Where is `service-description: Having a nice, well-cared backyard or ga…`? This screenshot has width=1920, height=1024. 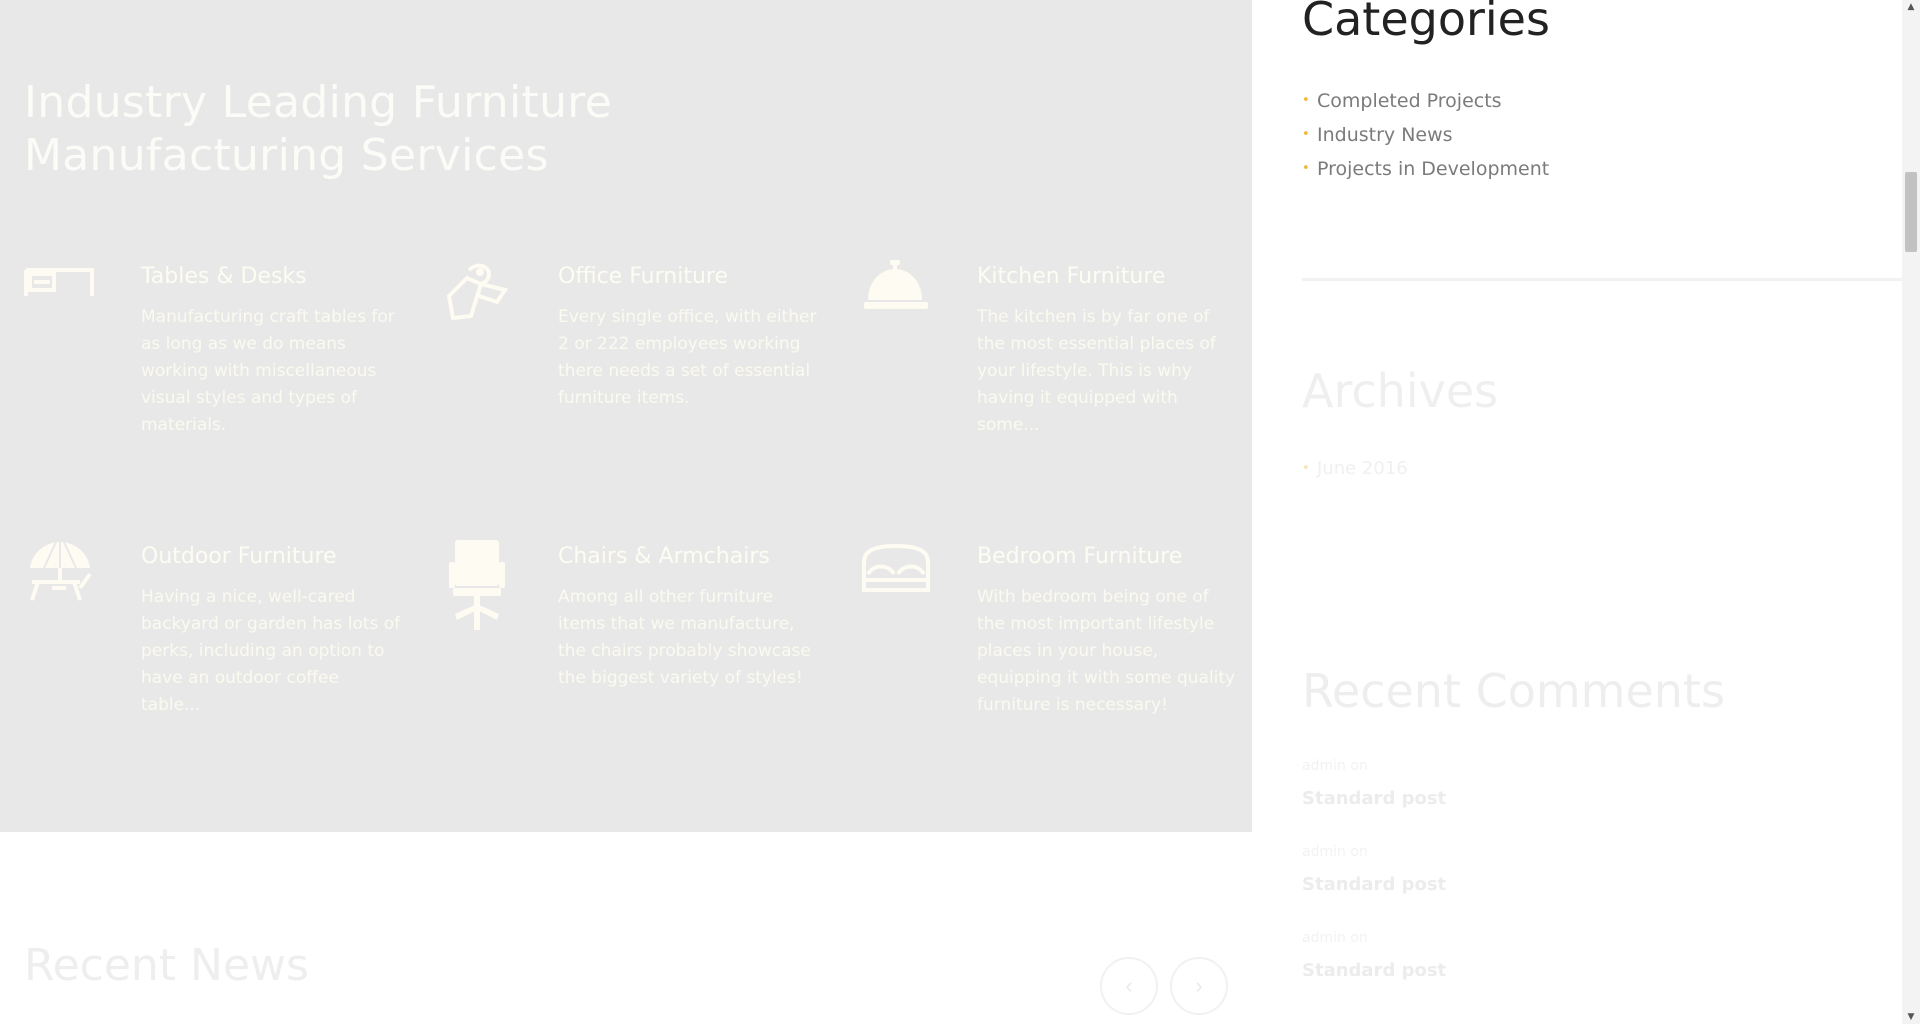
service-description: Having a nice, well-cared backyard or ga… is located at coordinates (271, 651).